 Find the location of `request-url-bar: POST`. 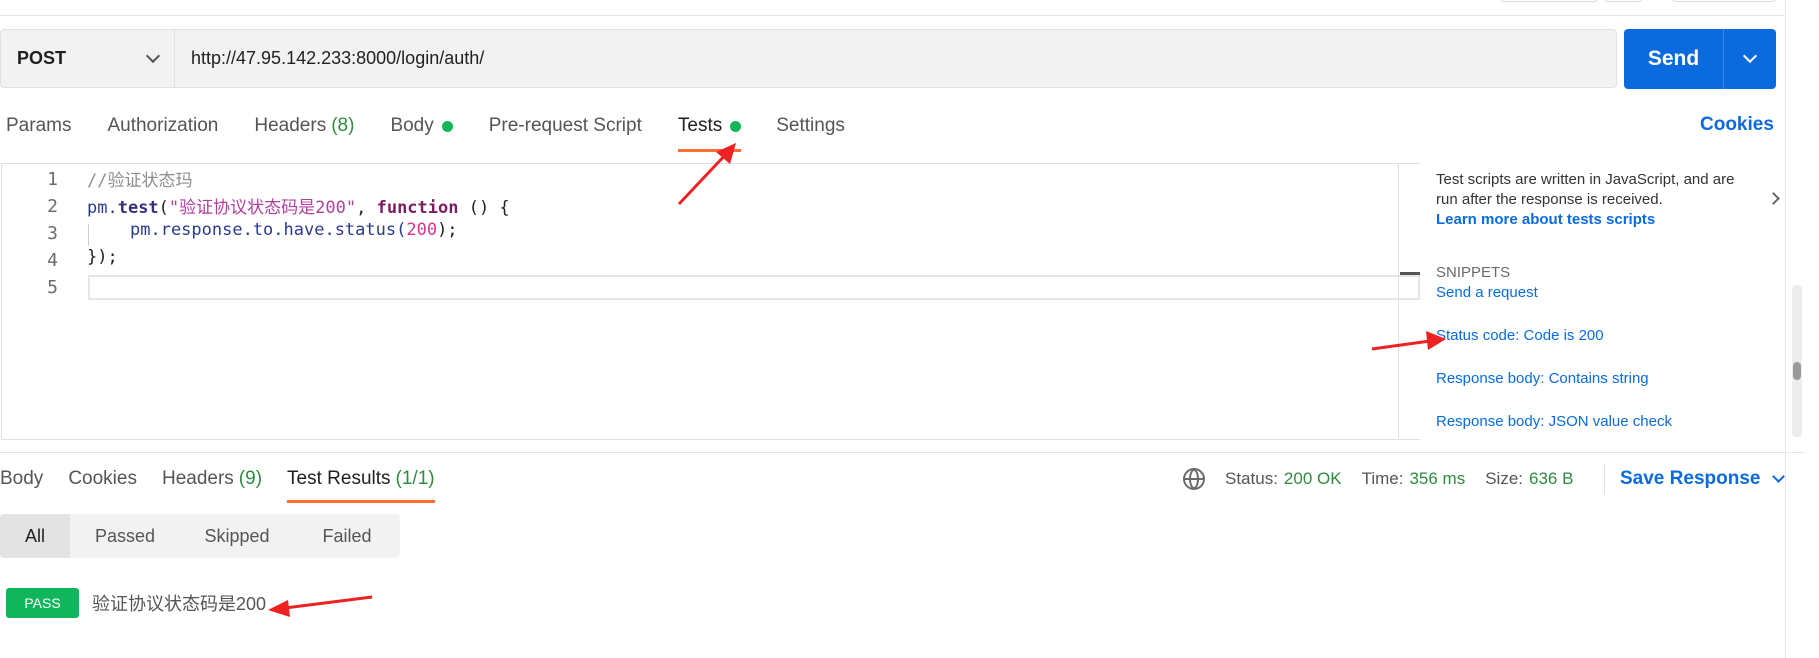

request-url-bar: POST is located at coordinates (808, 58).